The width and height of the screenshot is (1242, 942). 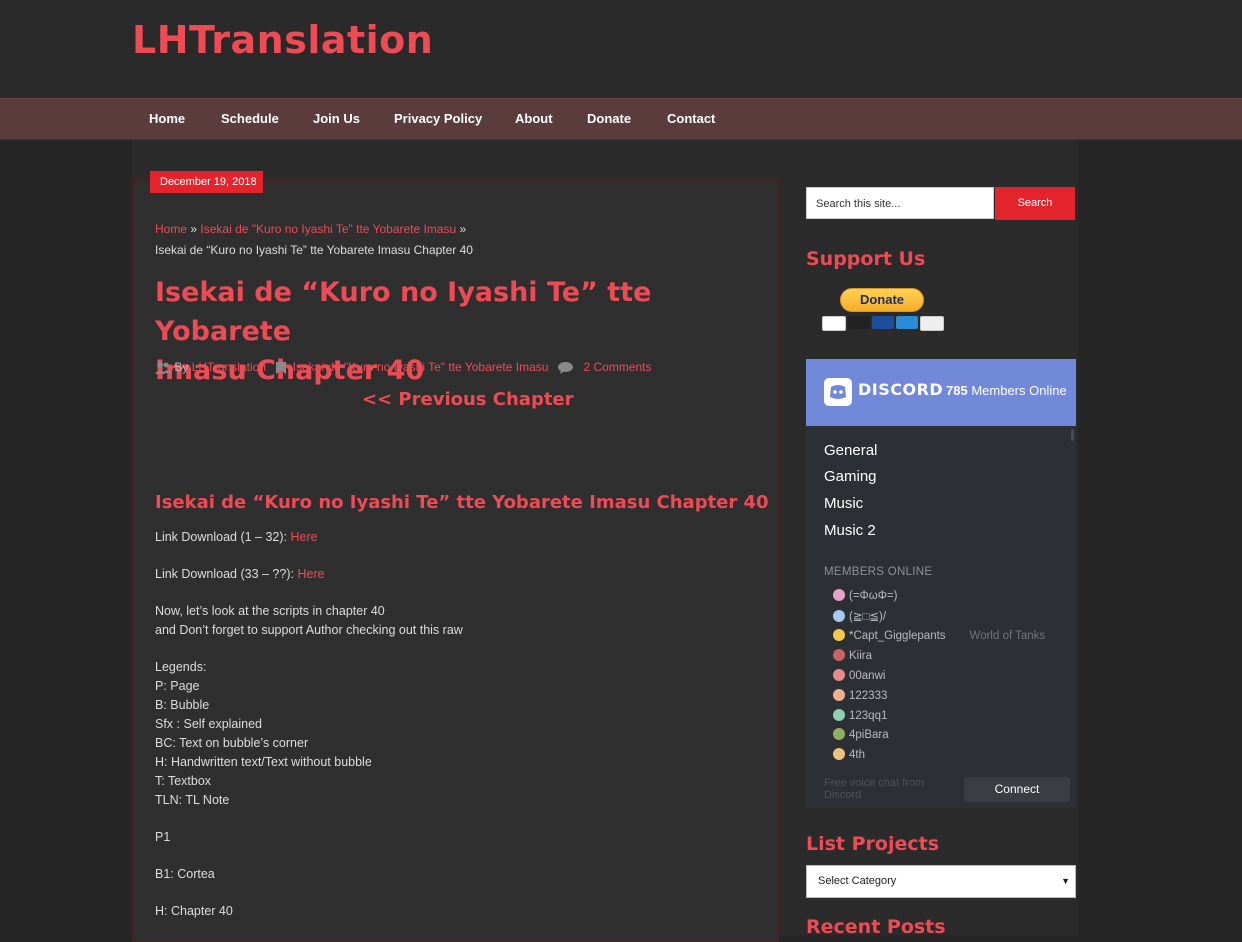 I want to click on legend-line: BC: Text on bubble’s corner, so click(x=232, y=743).